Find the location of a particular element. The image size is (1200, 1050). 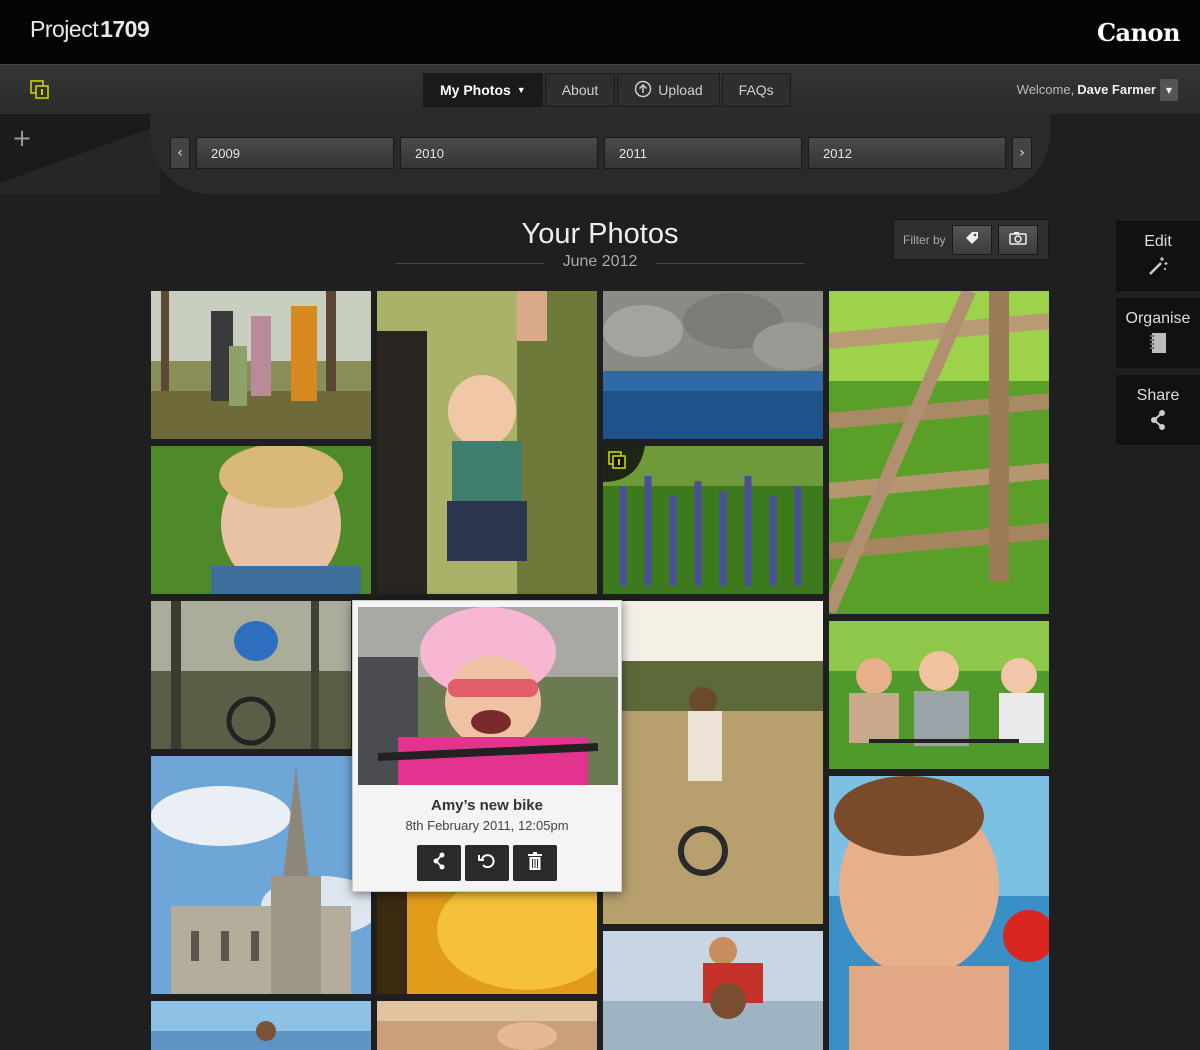

user-menu-button: ▼ is located at coordinates (1169, 90).